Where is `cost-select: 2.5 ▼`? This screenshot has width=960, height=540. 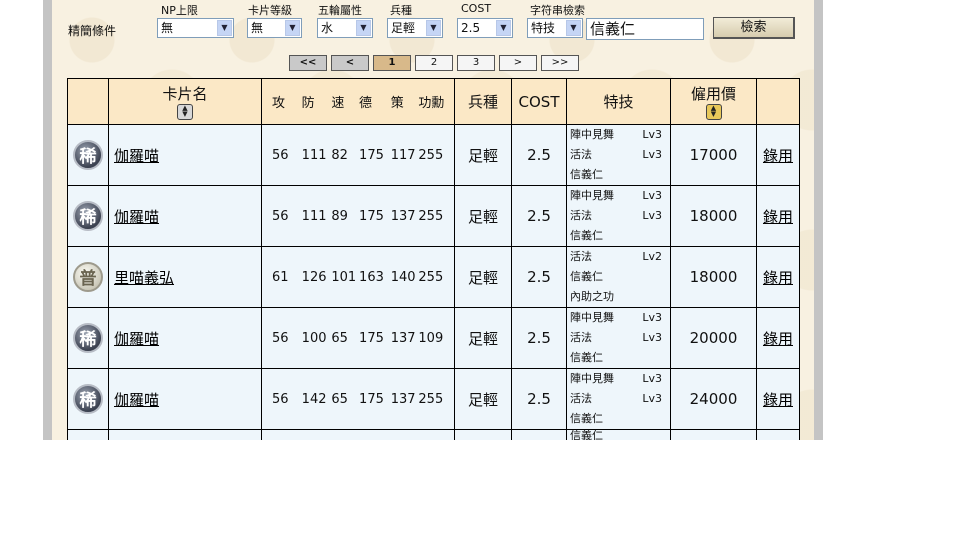 cost-select: 2.5 ▼ is located at coordinates (485, 28).